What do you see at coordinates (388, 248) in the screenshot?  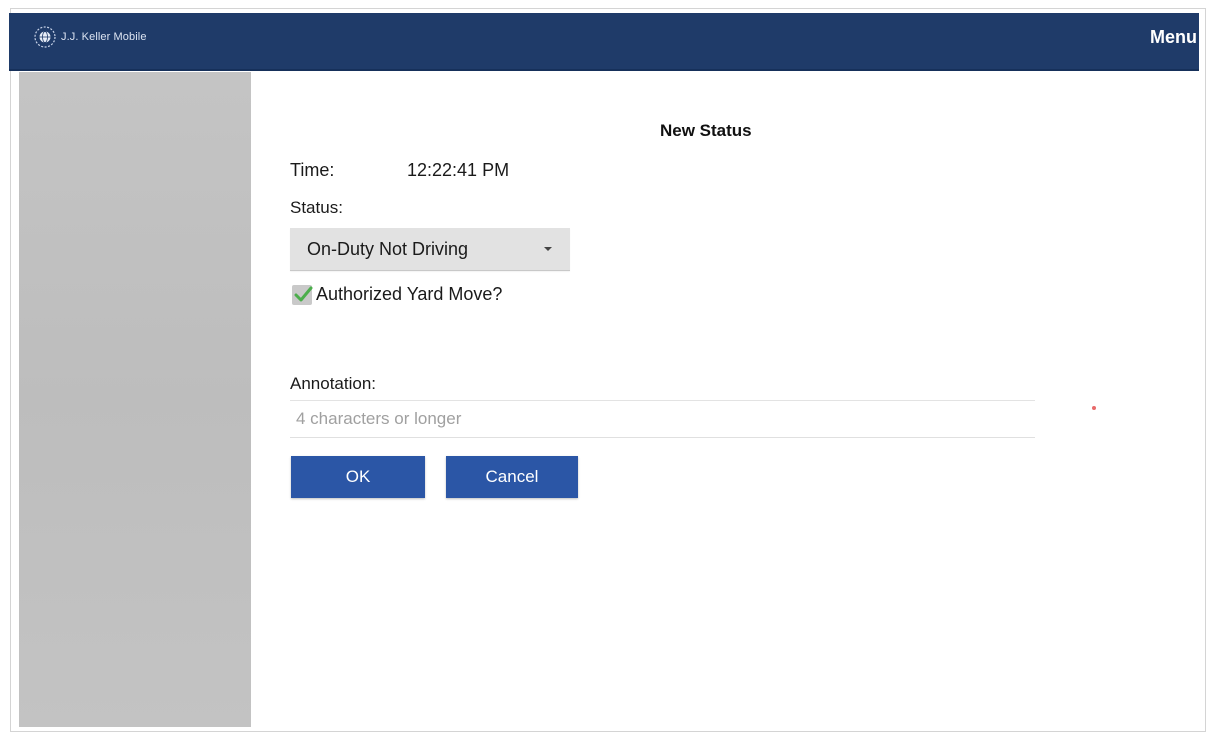 I see `status-selected-value: On-Duty Not Driving` at bounding box center [388, 248].